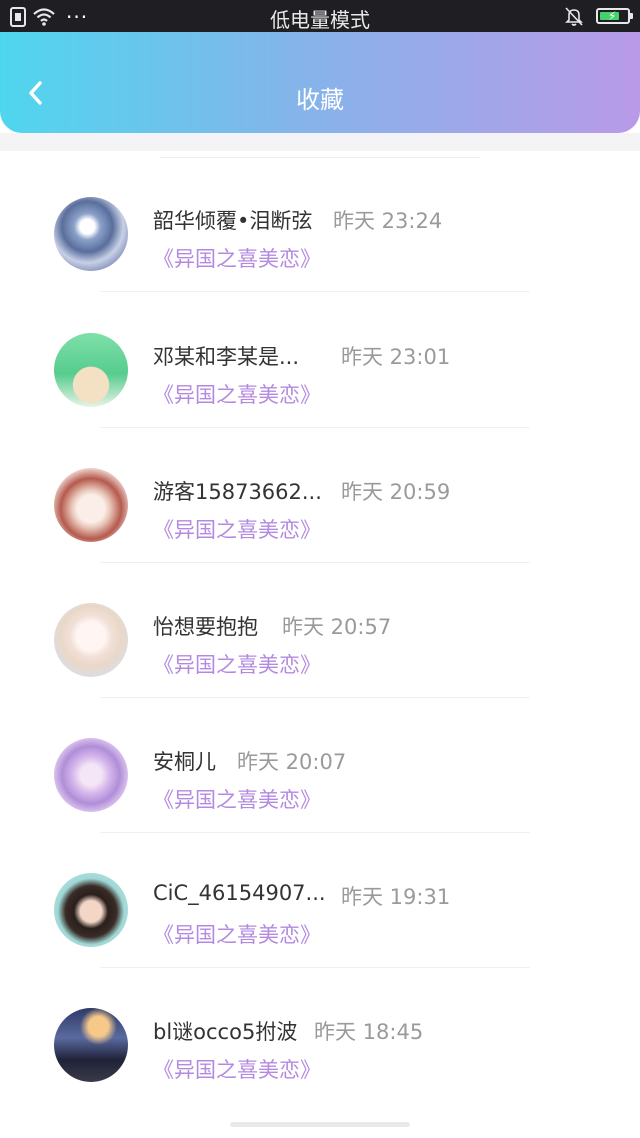  What do you see at coordinates (320, 142) in the screenshot?
I see `header-gap` at bounding box center [320, 142].